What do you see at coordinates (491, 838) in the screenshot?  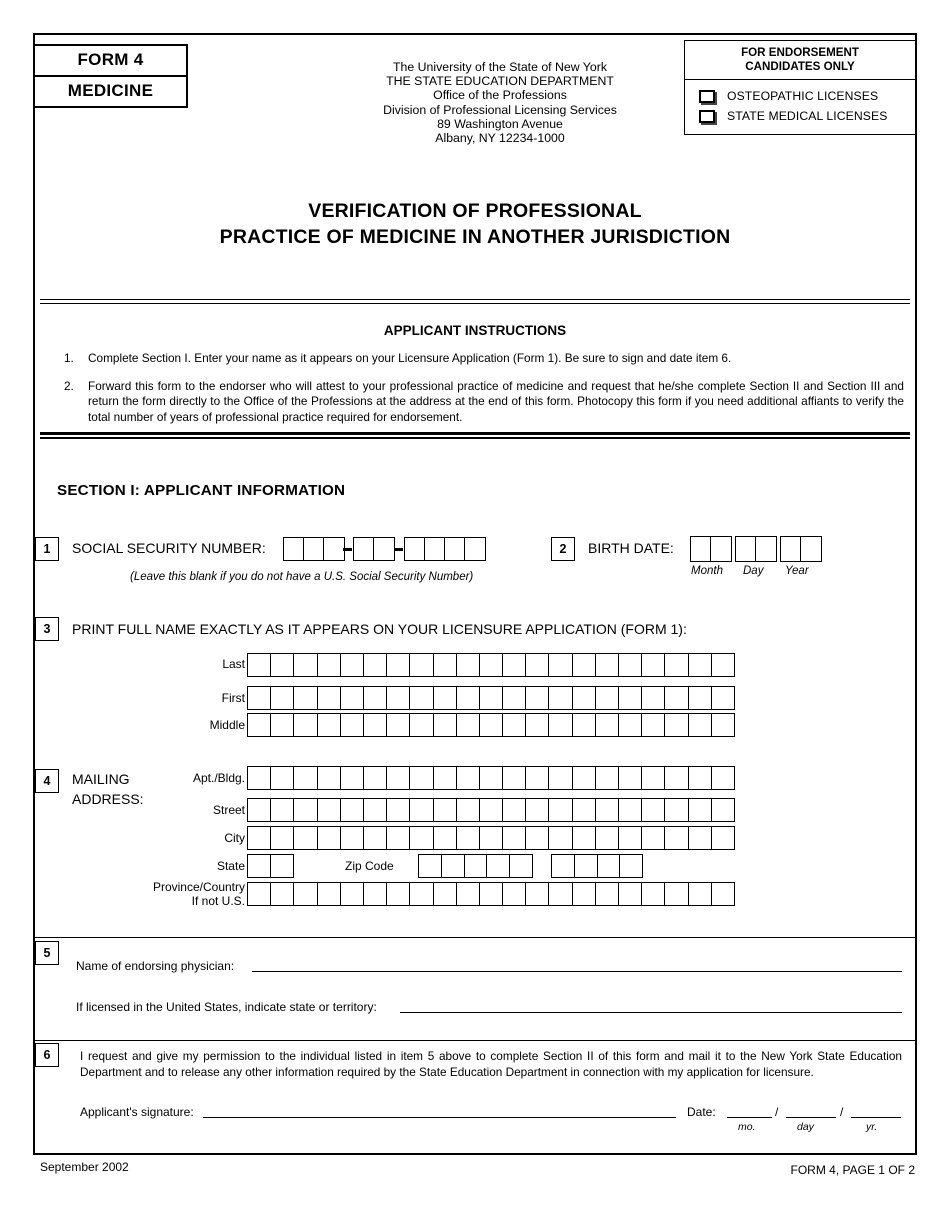 I see `city-input` at bounding box center [491, 838].